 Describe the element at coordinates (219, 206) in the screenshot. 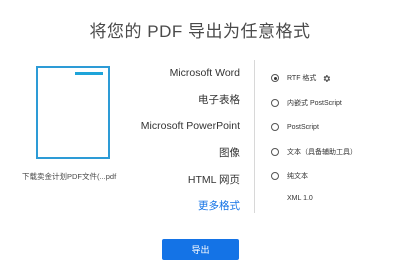

I see `category-label: 更多格式` at that location.